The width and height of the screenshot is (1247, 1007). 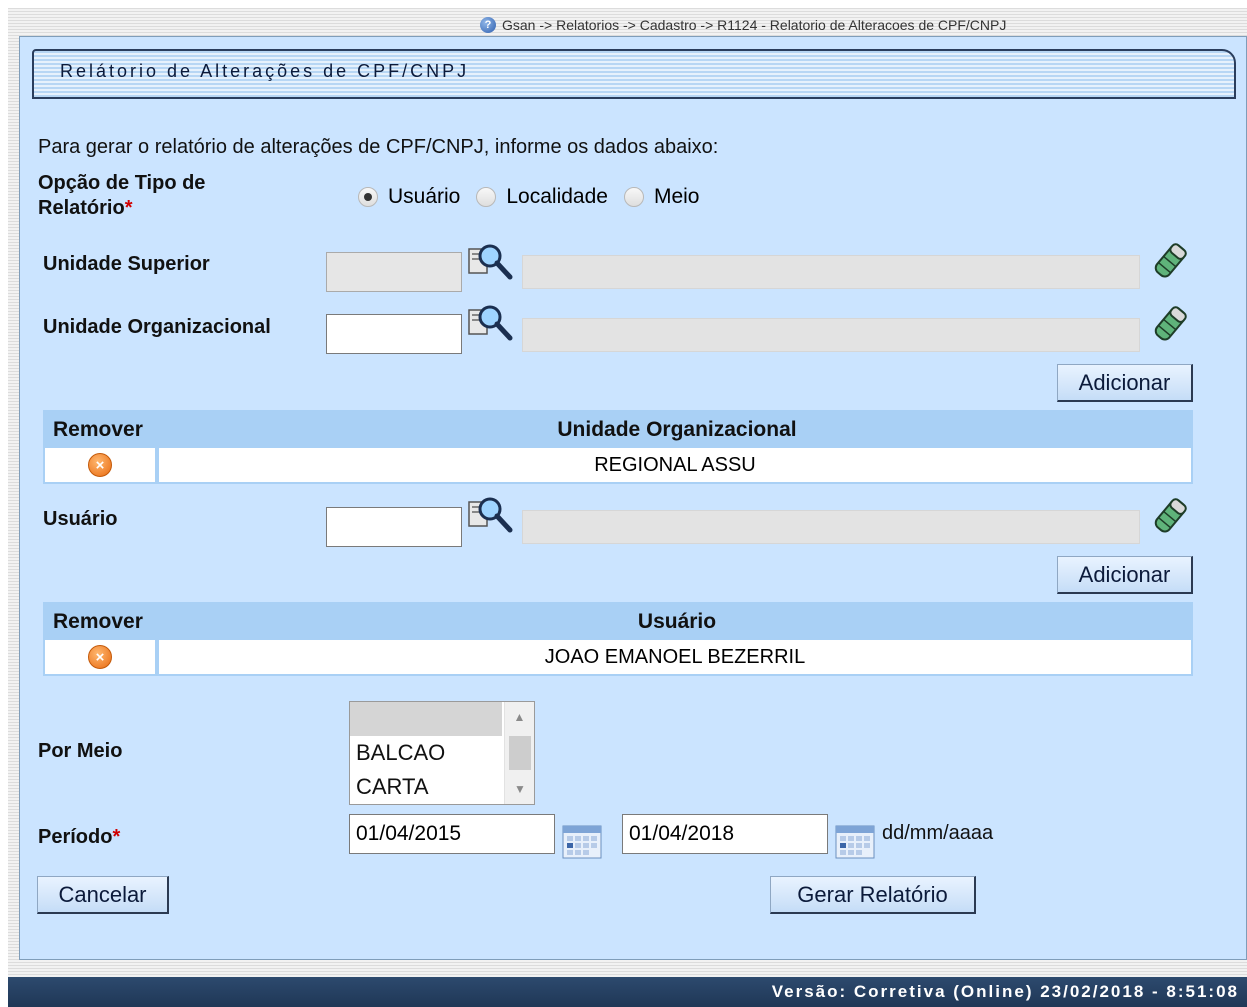 I want to click on table-header: Remover Usuário, so click(x=618, y=622).